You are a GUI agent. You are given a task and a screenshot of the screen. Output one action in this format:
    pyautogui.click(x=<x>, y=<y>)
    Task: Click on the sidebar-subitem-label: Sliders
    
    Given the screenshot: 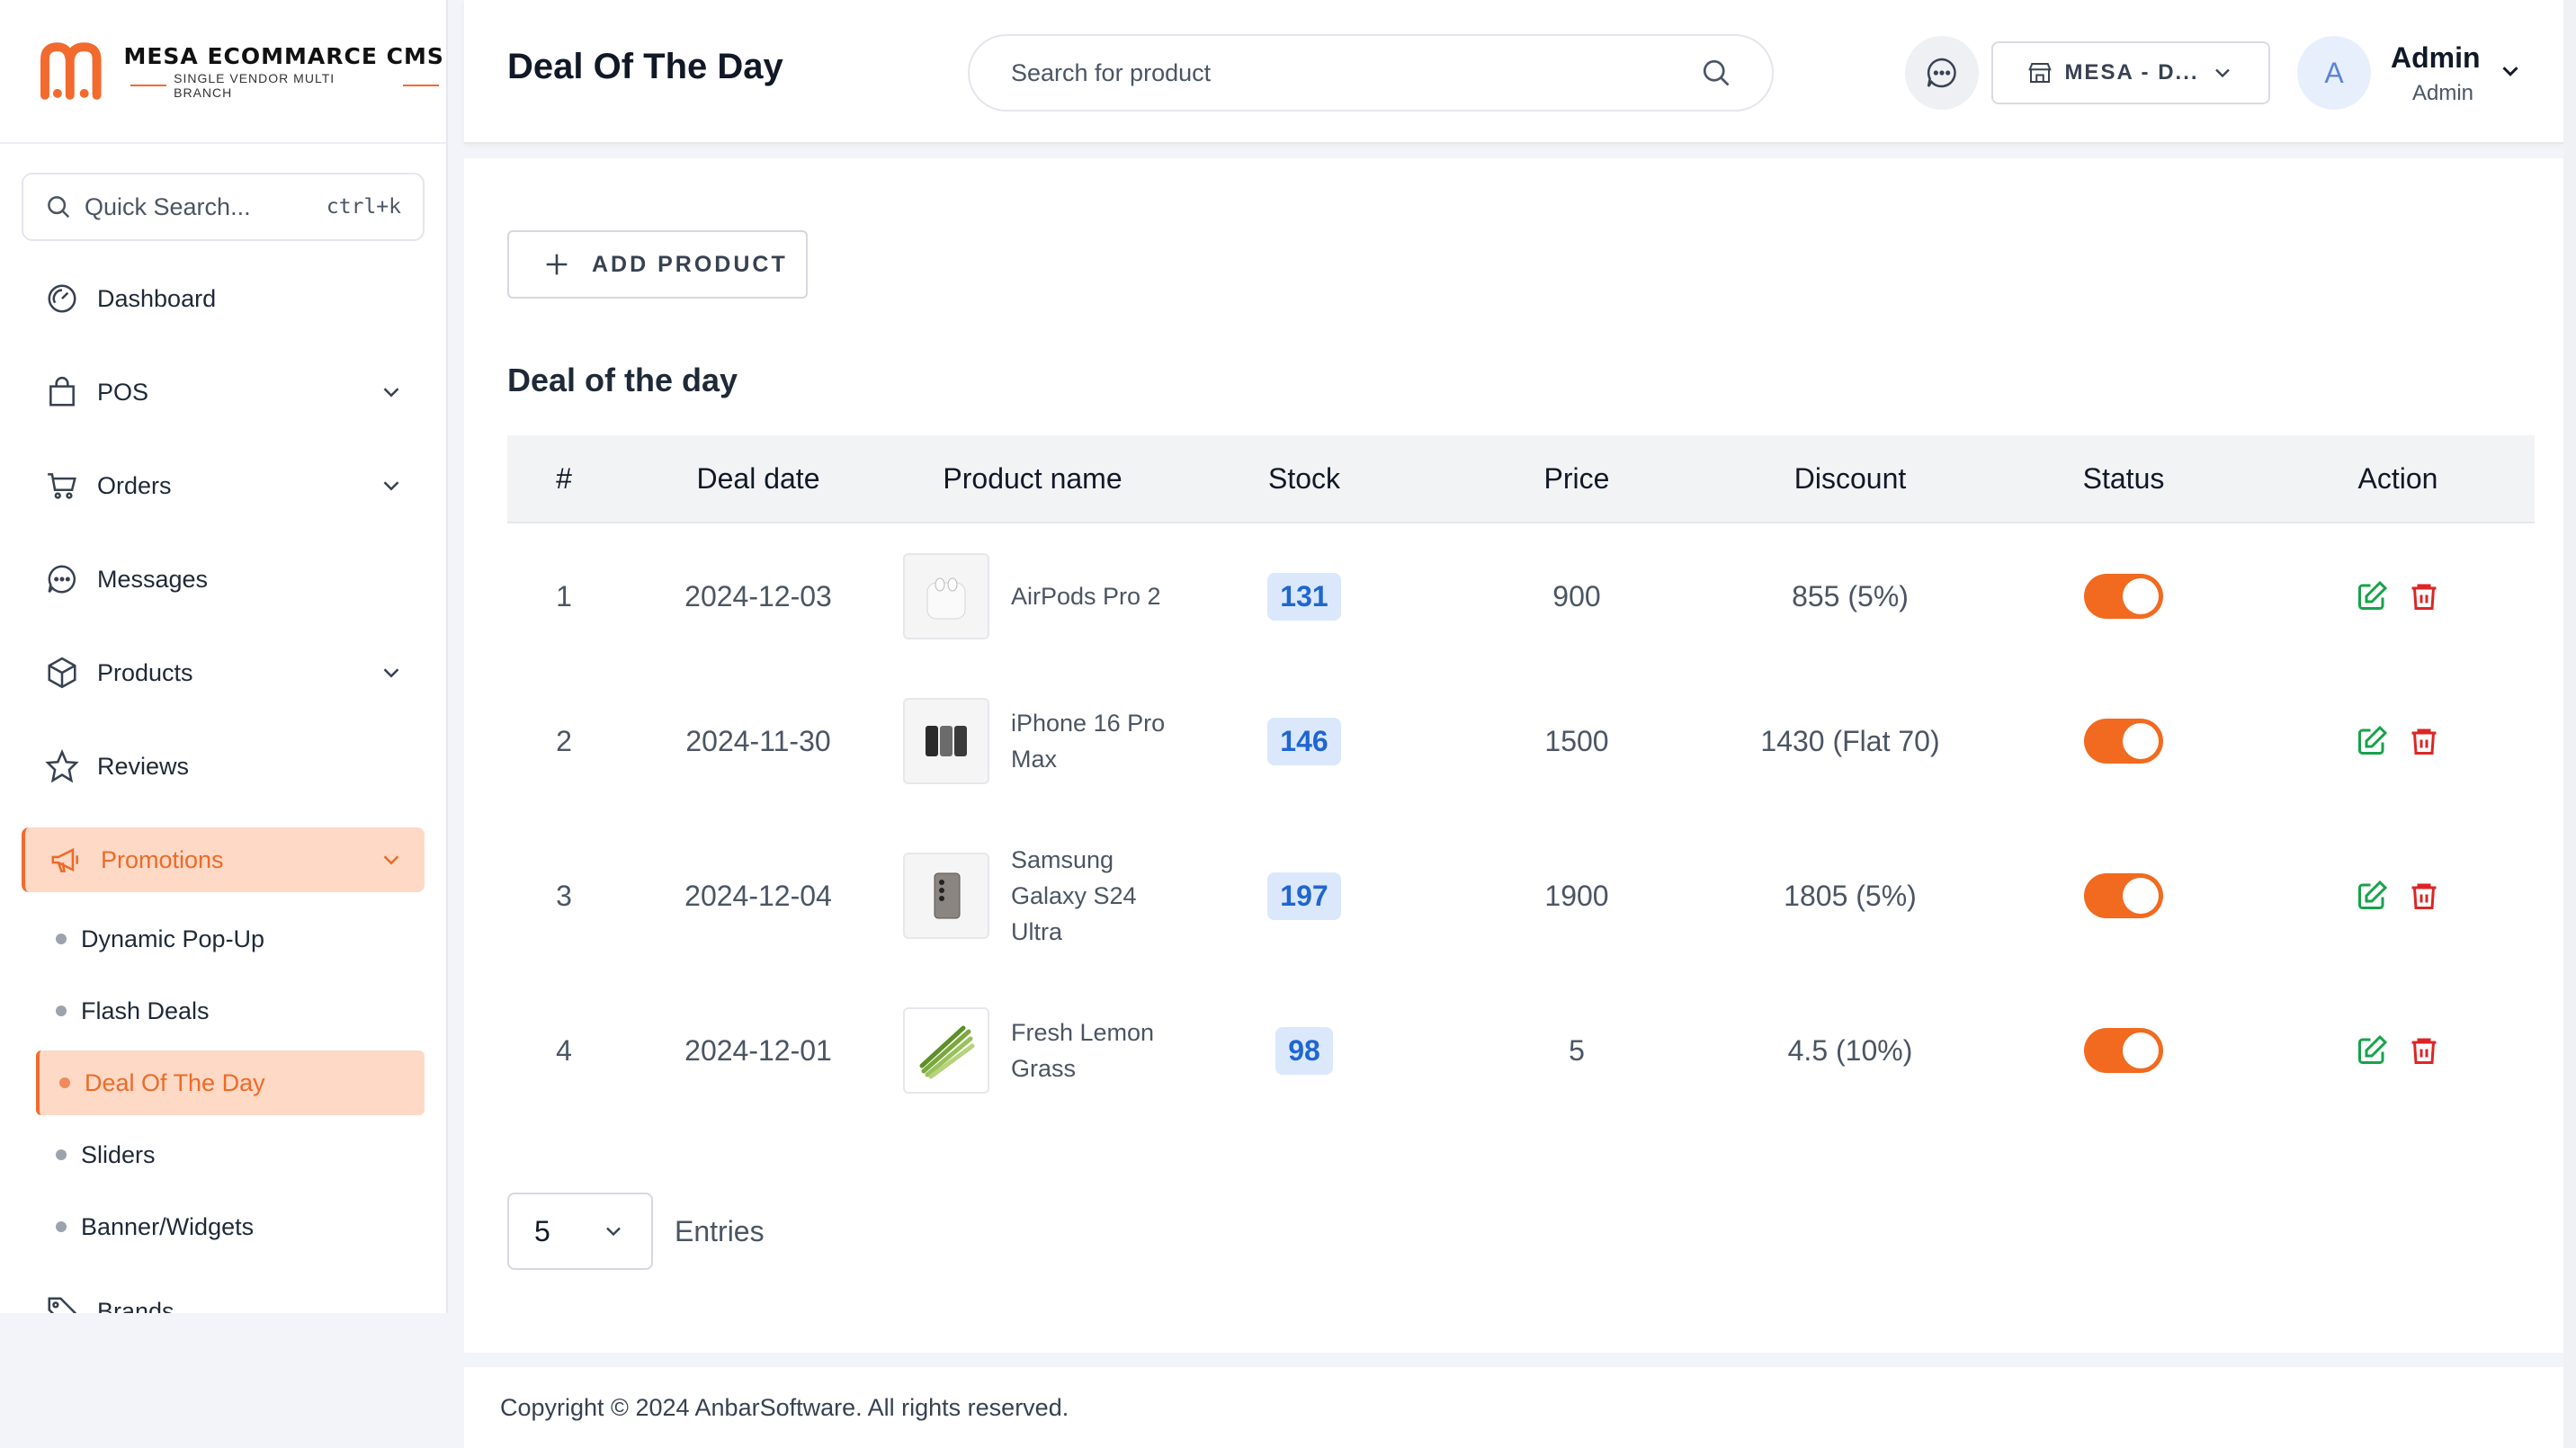 What is the action you would take?
    pyautogui.click(x=119, y=1154)
    